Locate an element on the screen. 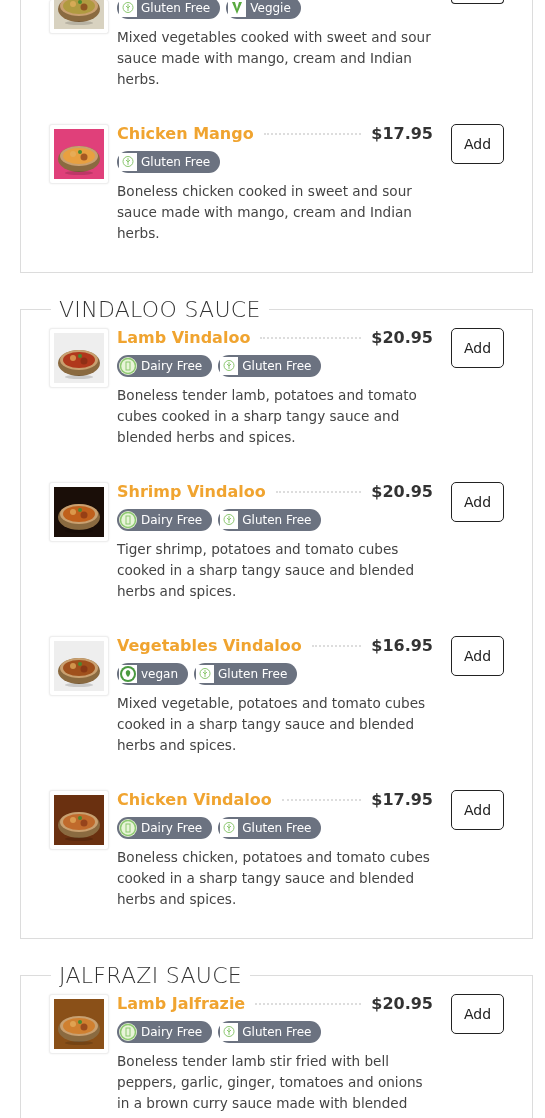 This screenshot has width=545, height=1118. leaf-icon is located at coordinates (237, 8).